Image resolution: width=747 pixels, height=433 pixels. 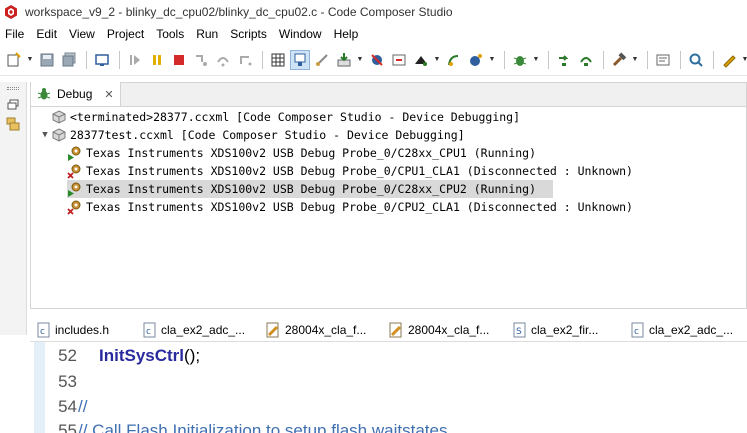 What do you see at coordinates (388, 94) in the screenshot?
I see `debug-view-tabs: Debug ✕` at bounding box center [388, 94].